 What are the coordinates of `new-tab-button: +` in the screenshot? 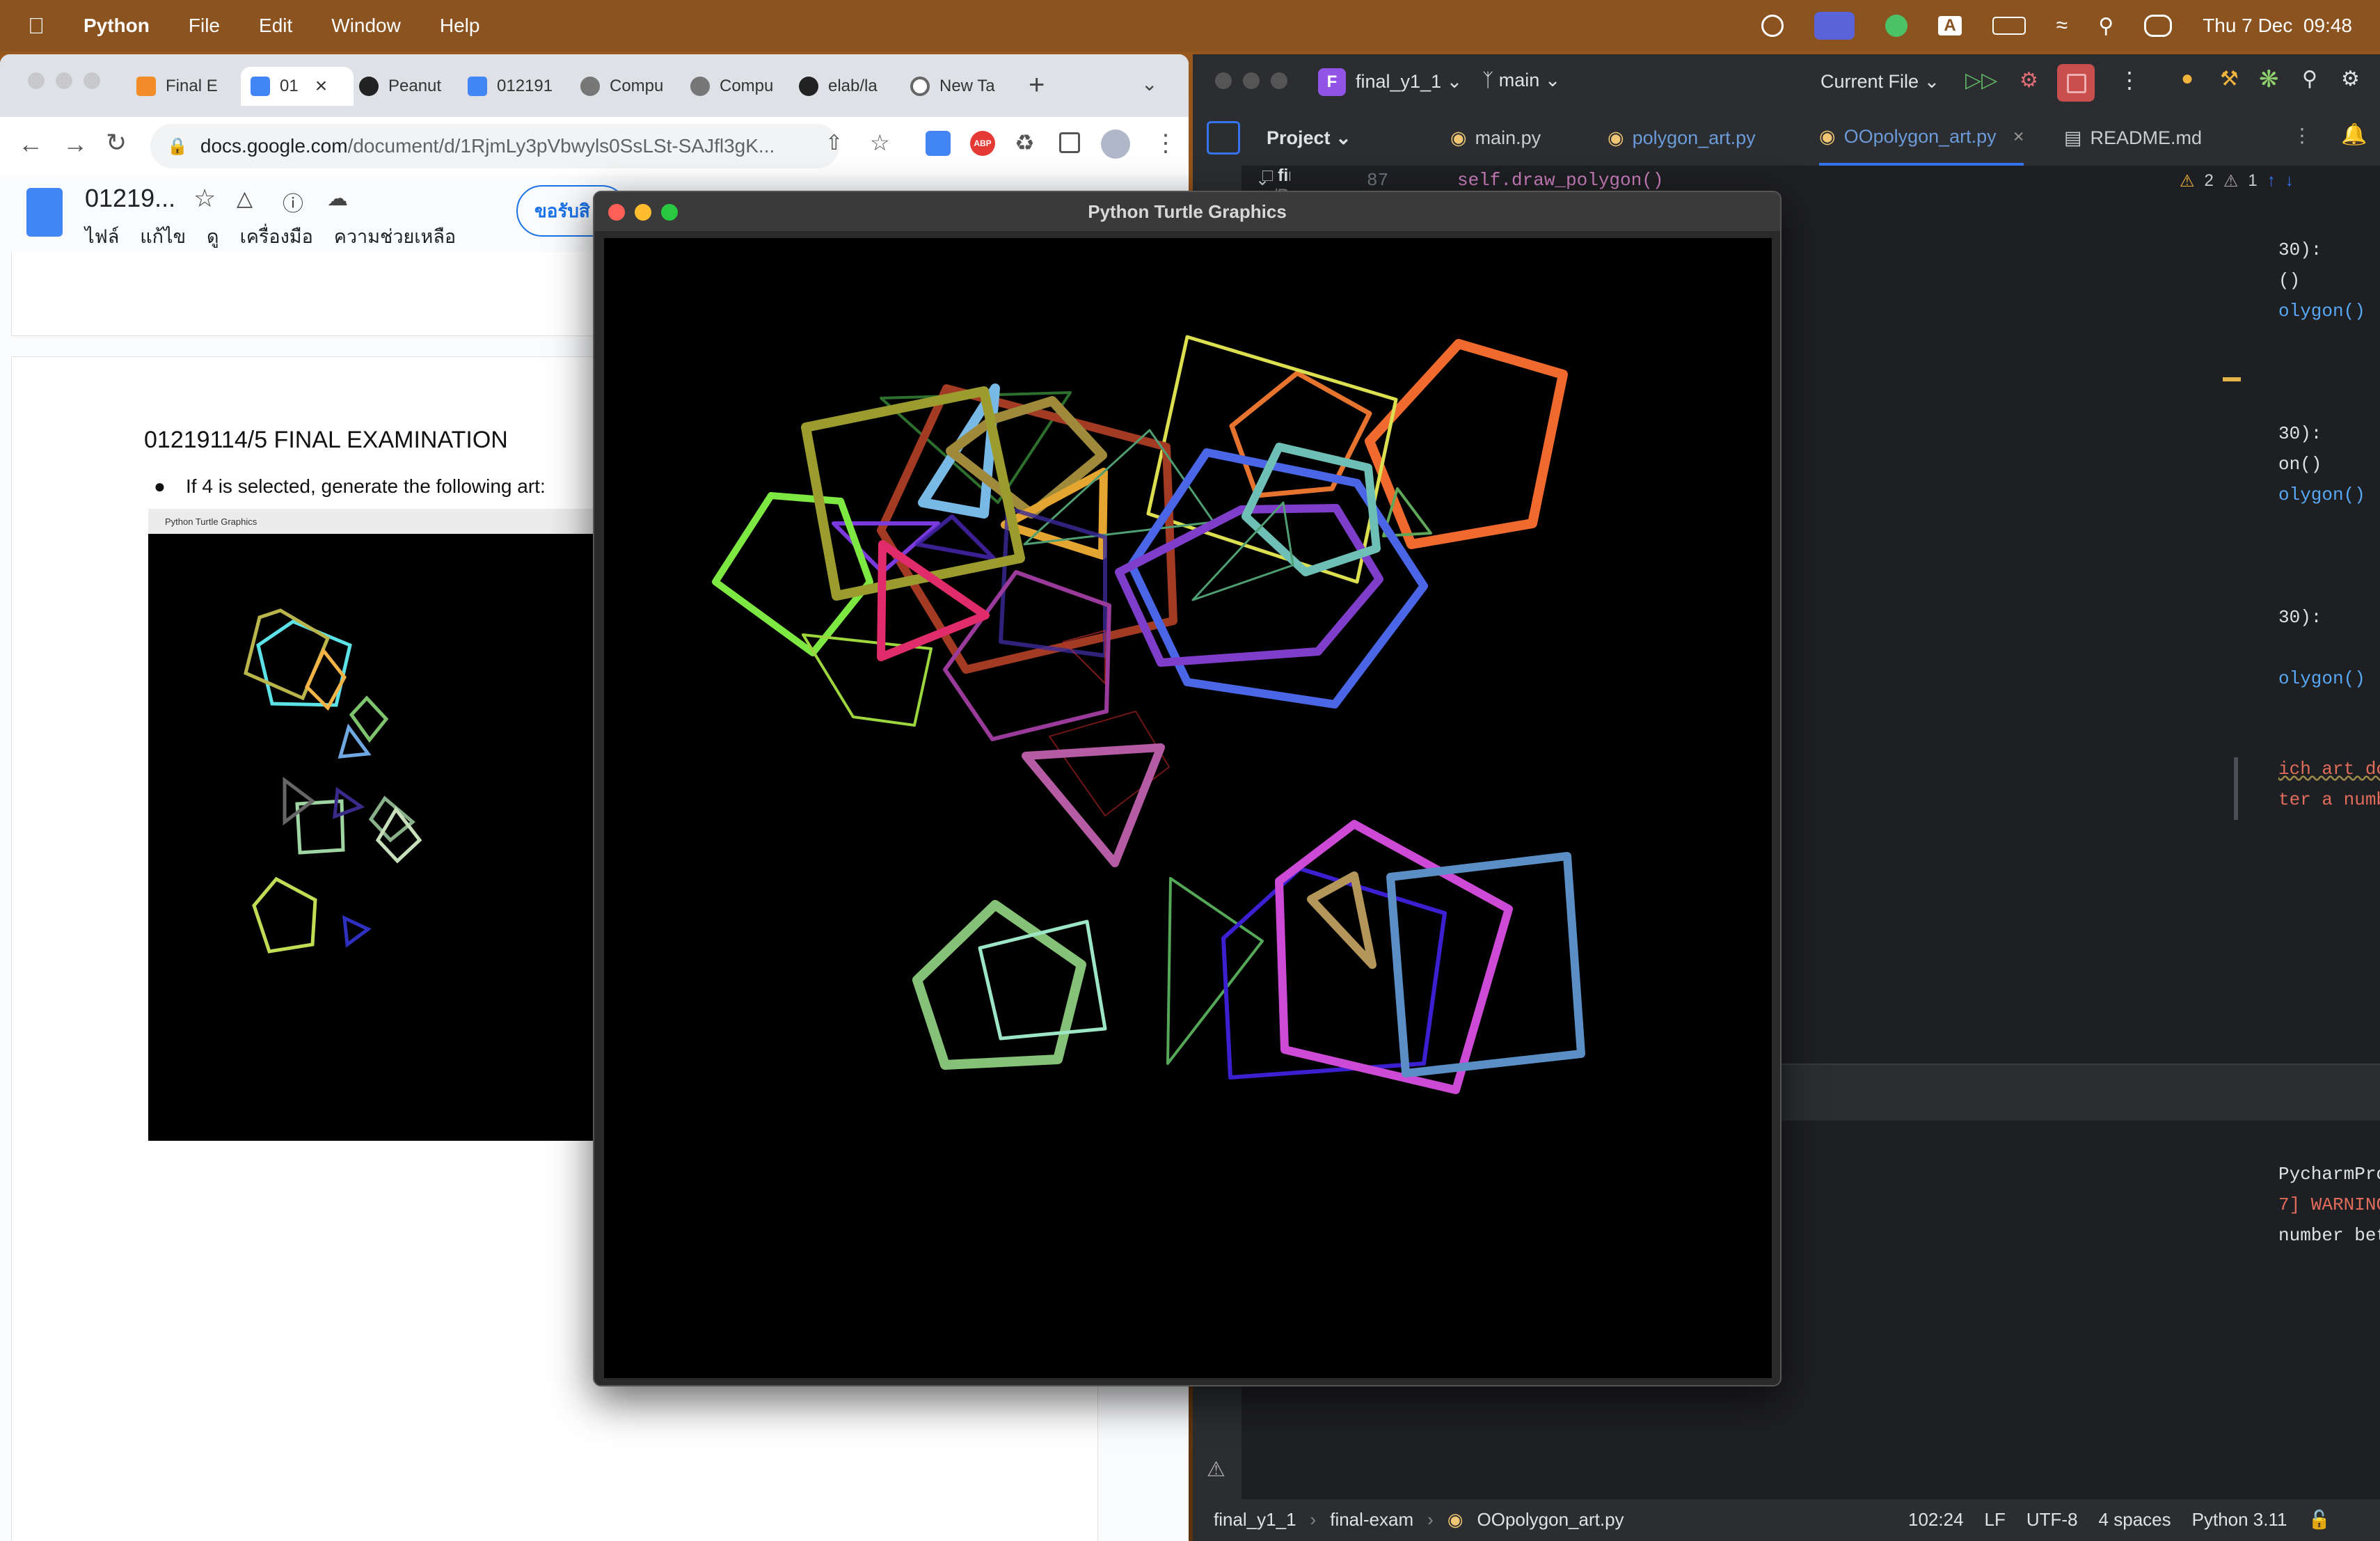 It's located at (1037, 85).